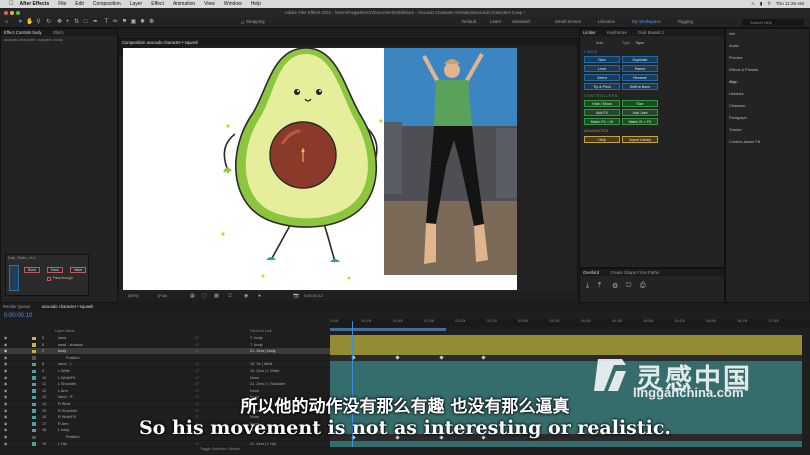 Image resolution: width=810 pixels, height=455 pixels. Describe the element at coordinates (165, 371) in the screenshot. I see `layer-row: ◉ 9 L Wrist ∕ ∕ 14. Zero | L Wrist` at that location.